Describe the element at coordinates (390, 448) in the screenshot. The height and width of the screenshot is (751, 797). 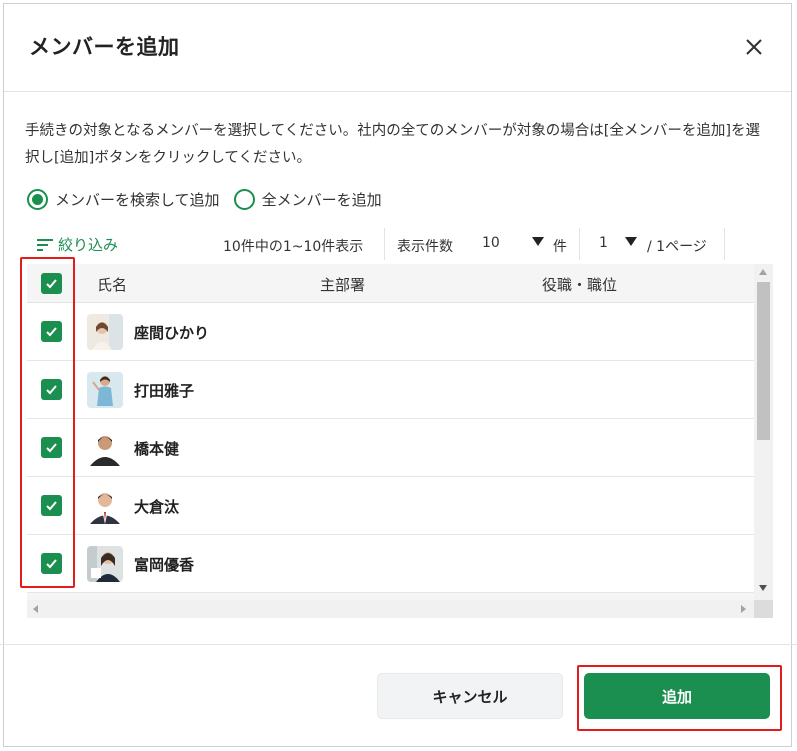
I see `table-row: 橋本健` at that location.